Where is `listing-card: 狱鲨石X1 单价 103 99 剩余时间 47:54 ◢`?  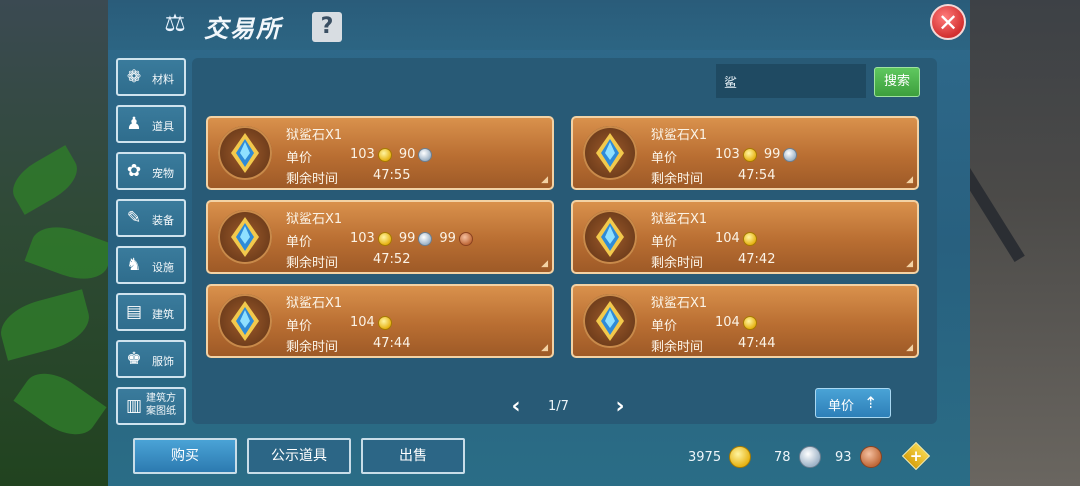
listing-card: 狱鲨石X1 单价 103 99 剩余时间 47:54 ◢ is located at coordinates (745, 153).